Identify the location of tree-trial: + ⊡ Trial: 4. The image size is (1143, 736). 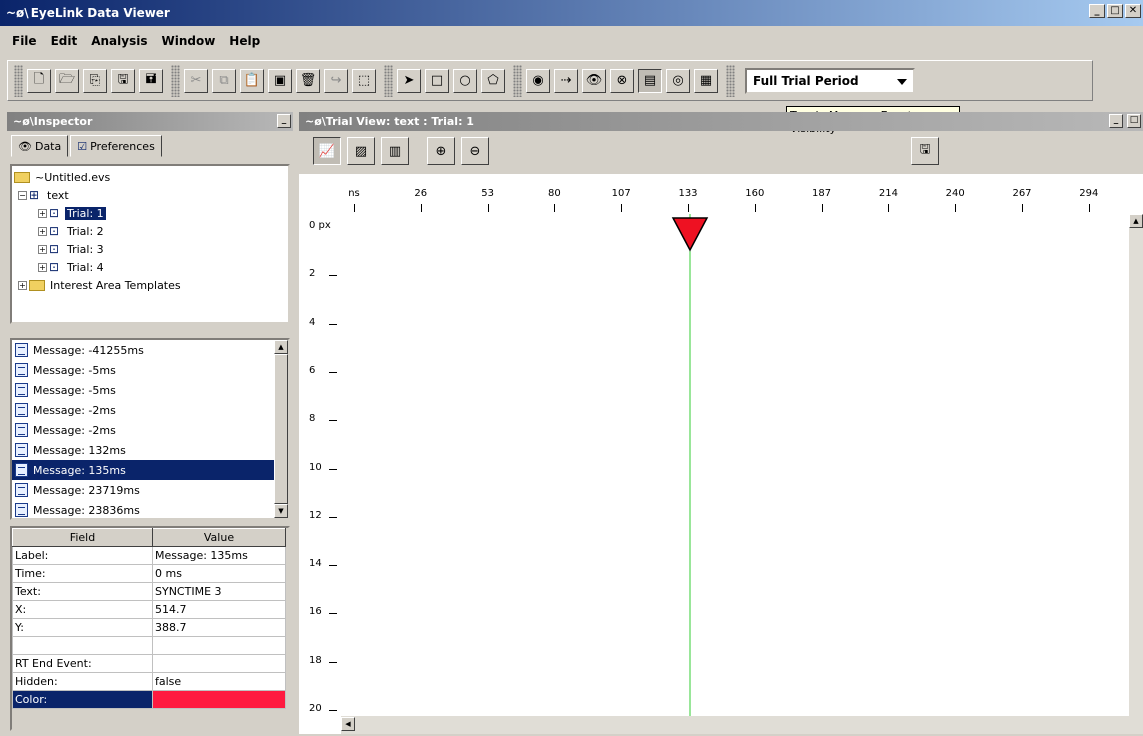
(150, 267).